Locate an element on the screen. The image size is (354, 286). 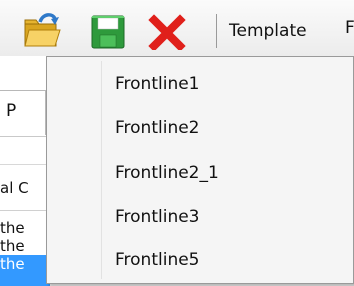
template-label: Template is located at coordinates (268, 31).